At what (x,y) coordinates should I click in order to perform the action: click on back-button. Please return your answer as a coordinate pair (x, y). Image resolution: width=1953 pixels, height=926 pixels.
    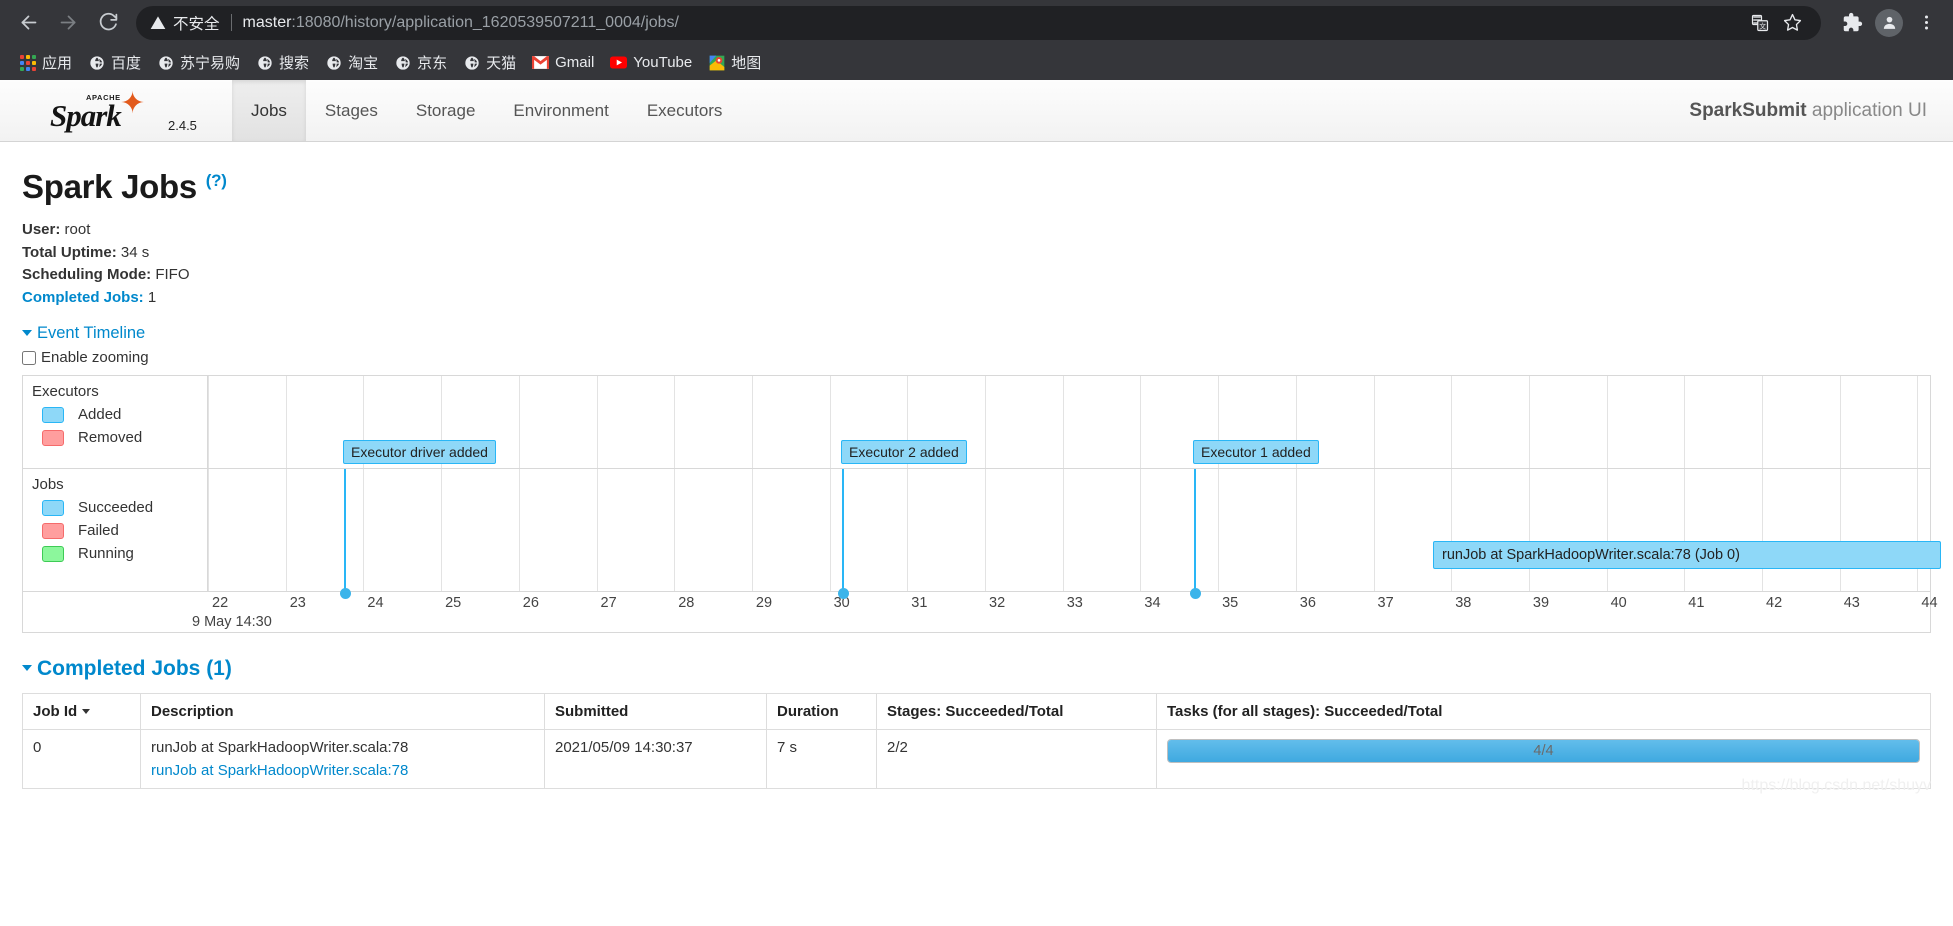
    Looking at the image, I should click on (28, 23).